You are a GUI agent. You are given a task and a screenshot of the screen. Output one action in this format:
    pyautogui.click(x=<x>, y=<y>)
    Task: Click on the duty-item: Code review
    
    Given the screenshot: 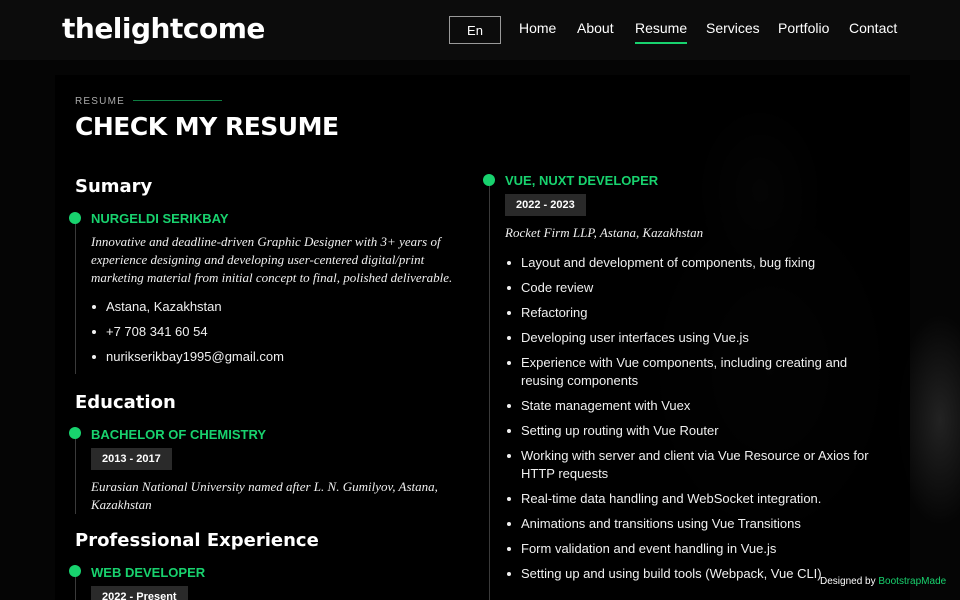 What is the action you would take?
    pyautogui.click(x=697, y=288)
    